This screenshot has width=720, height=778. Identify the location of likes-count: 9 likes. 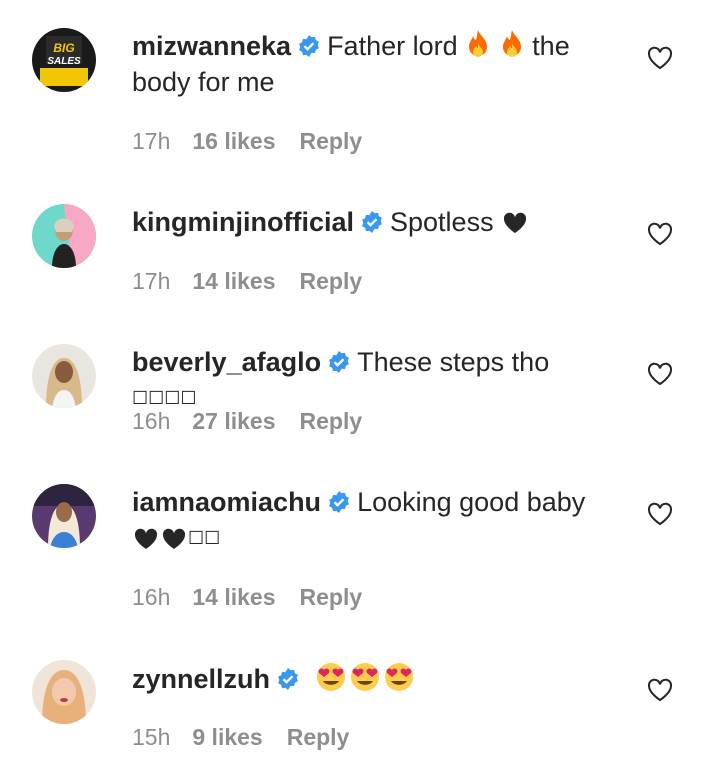
(227, 737).